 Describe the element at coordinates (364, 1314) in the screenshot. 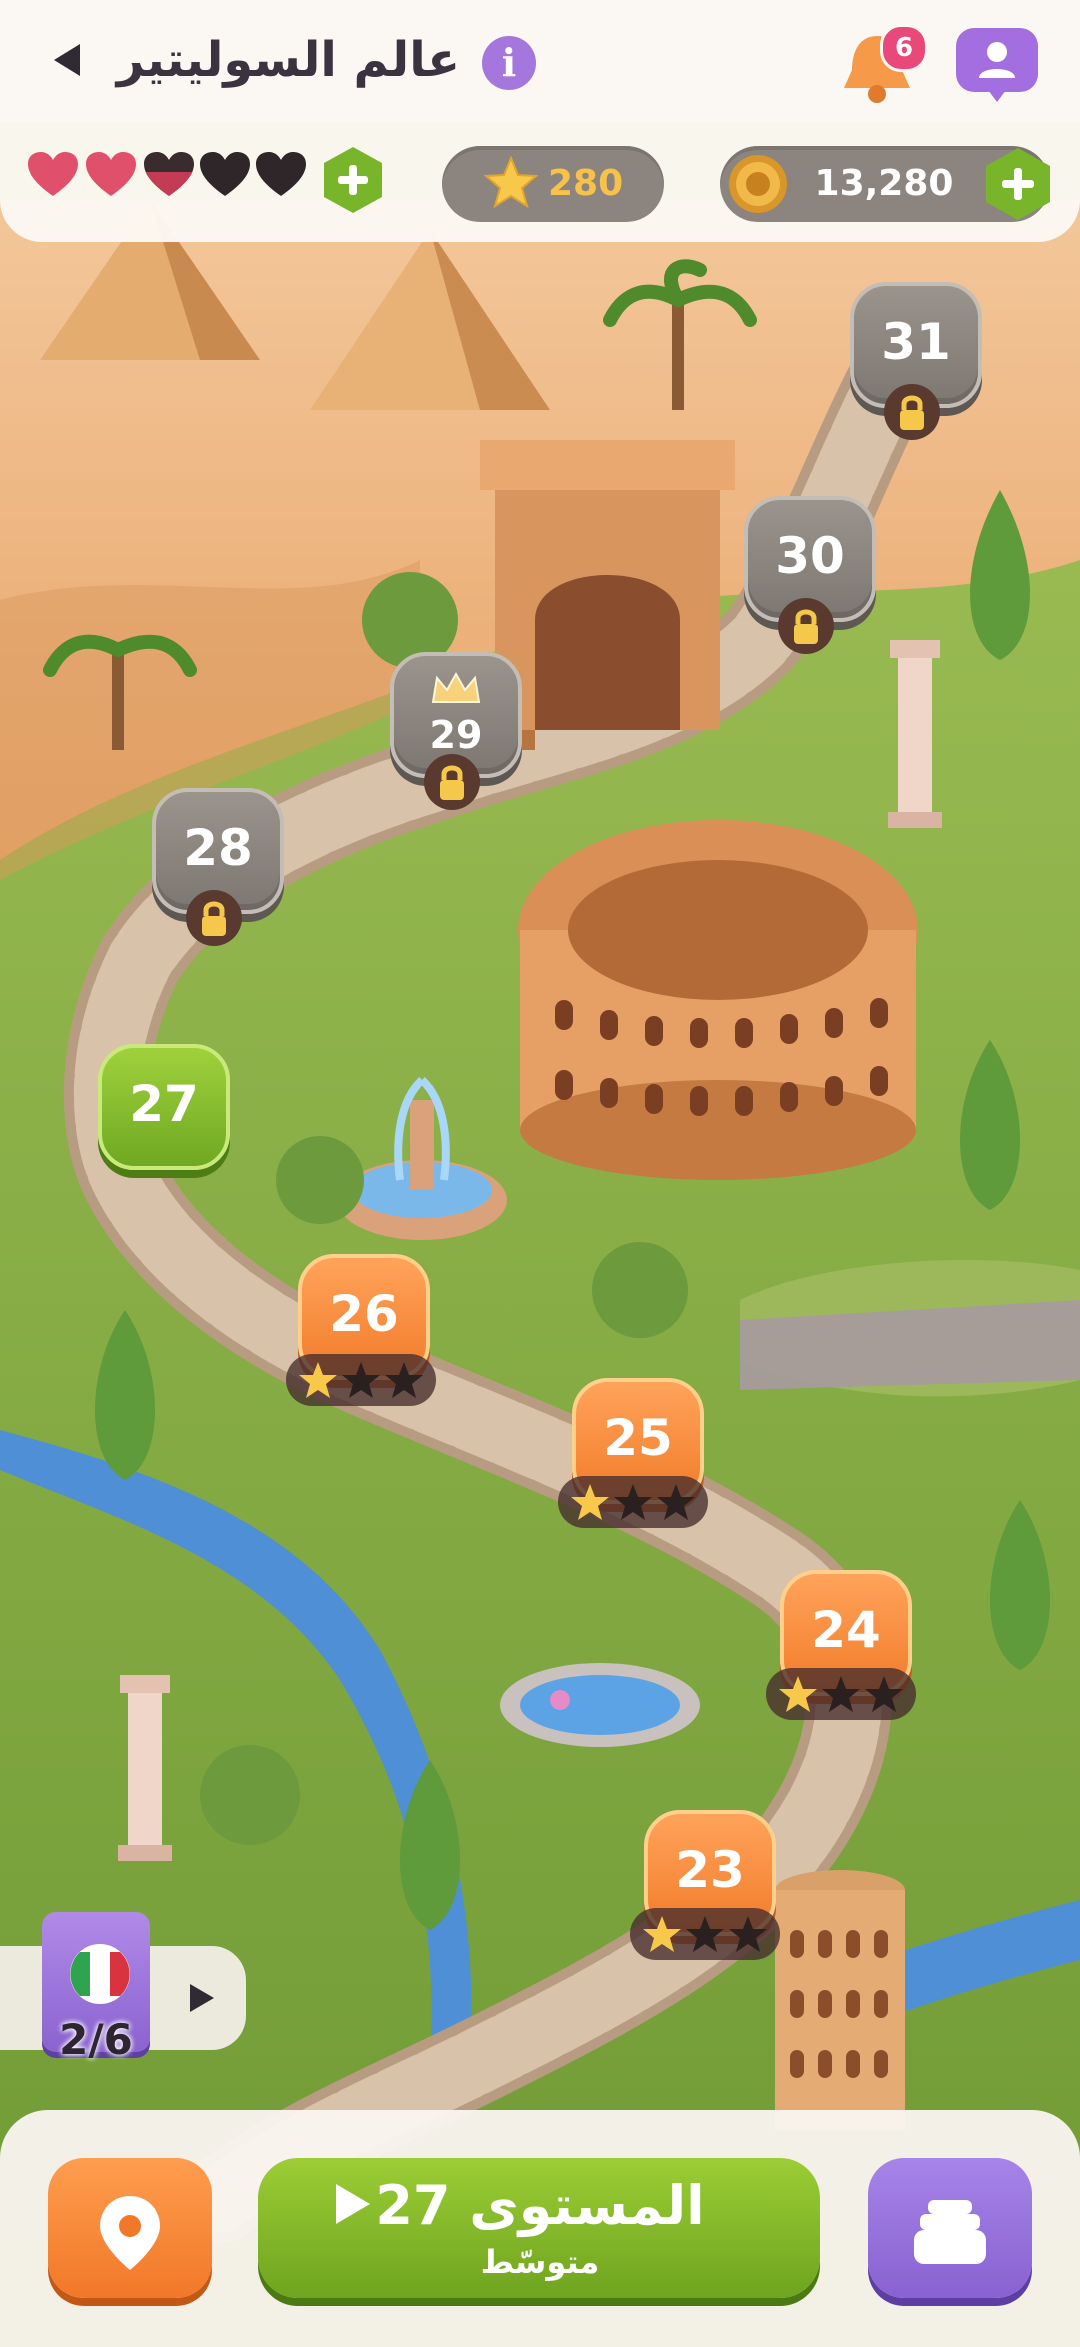

I see `level-number: 26` at that location.